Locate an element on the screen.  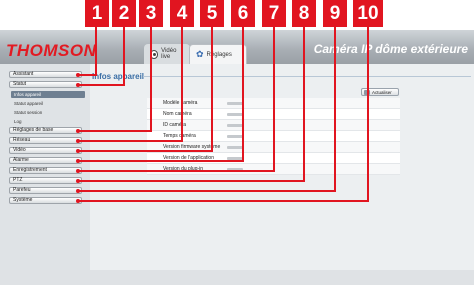
row-label-app-version: Version de l'application is located at coordinates (188, 158).